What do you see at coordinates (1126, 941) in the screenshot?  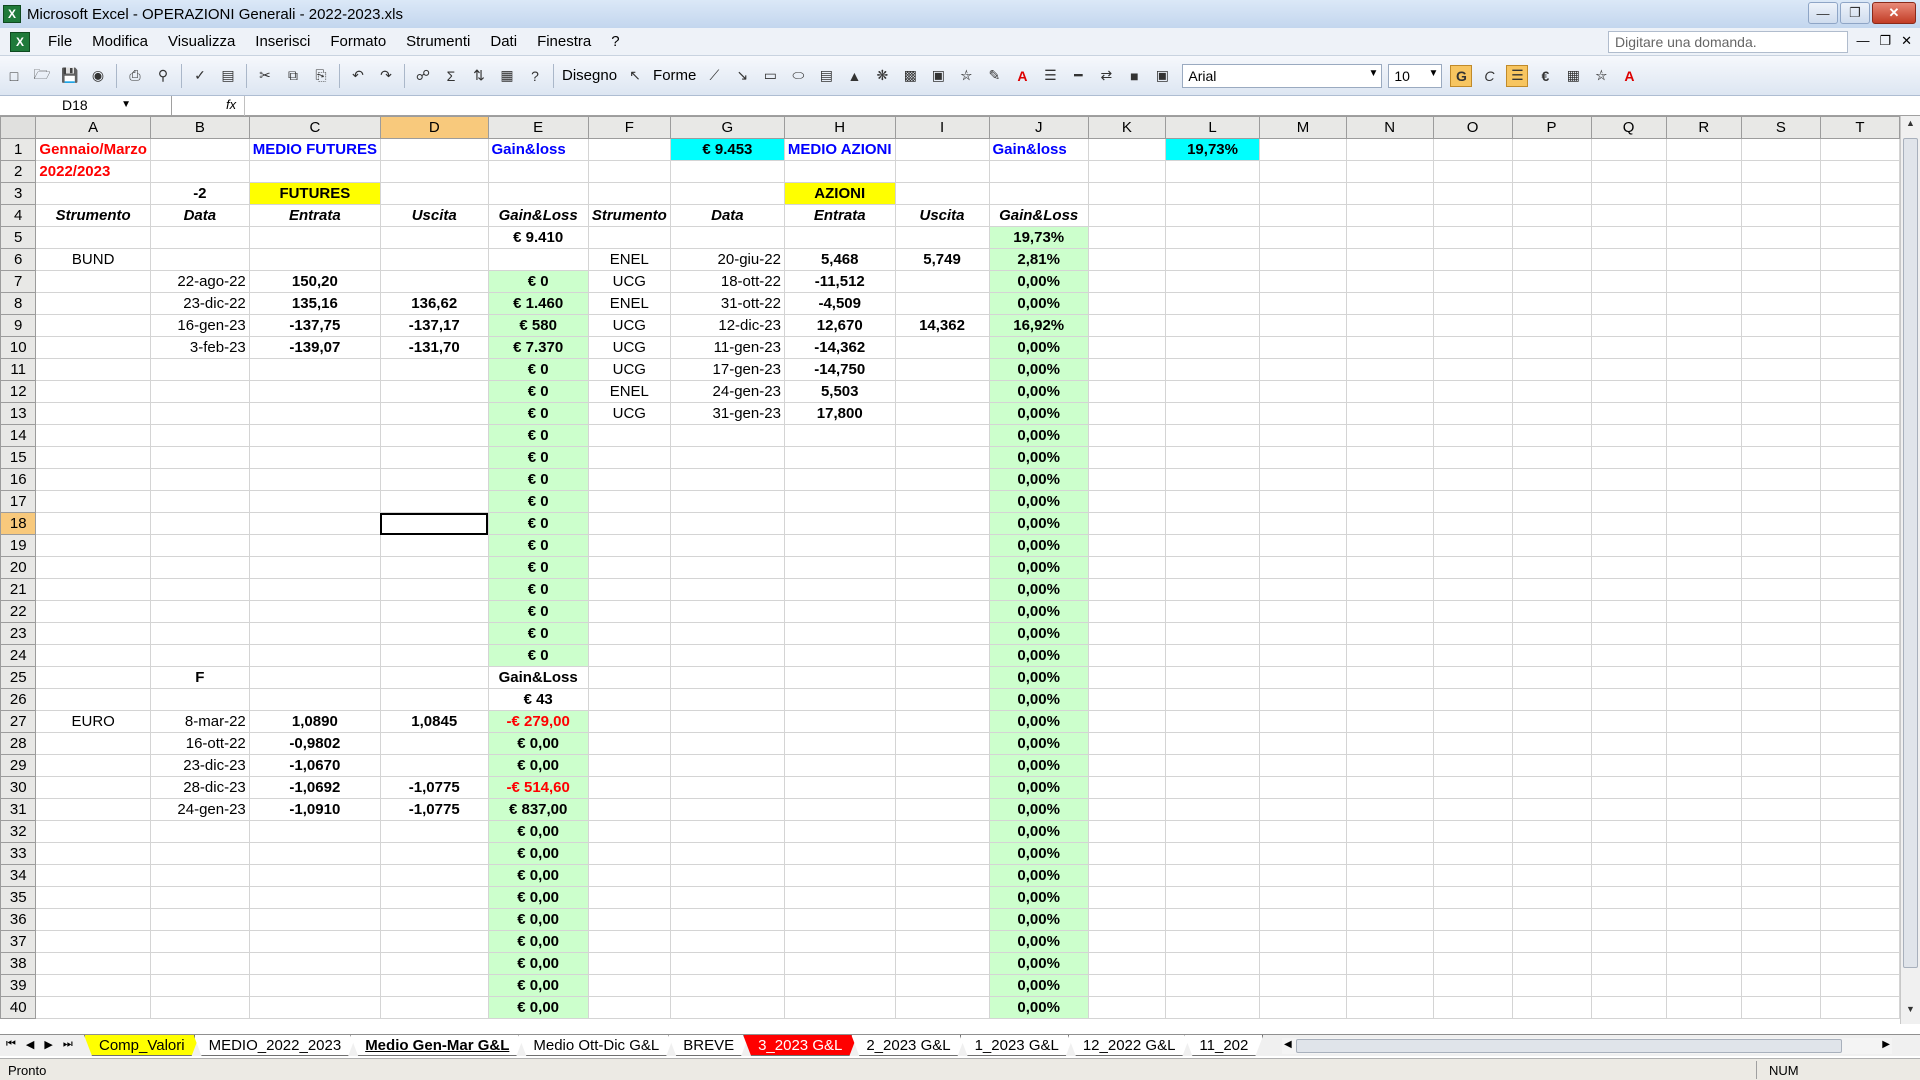 I see `cell-k37` at bounding box center [1126, 941].